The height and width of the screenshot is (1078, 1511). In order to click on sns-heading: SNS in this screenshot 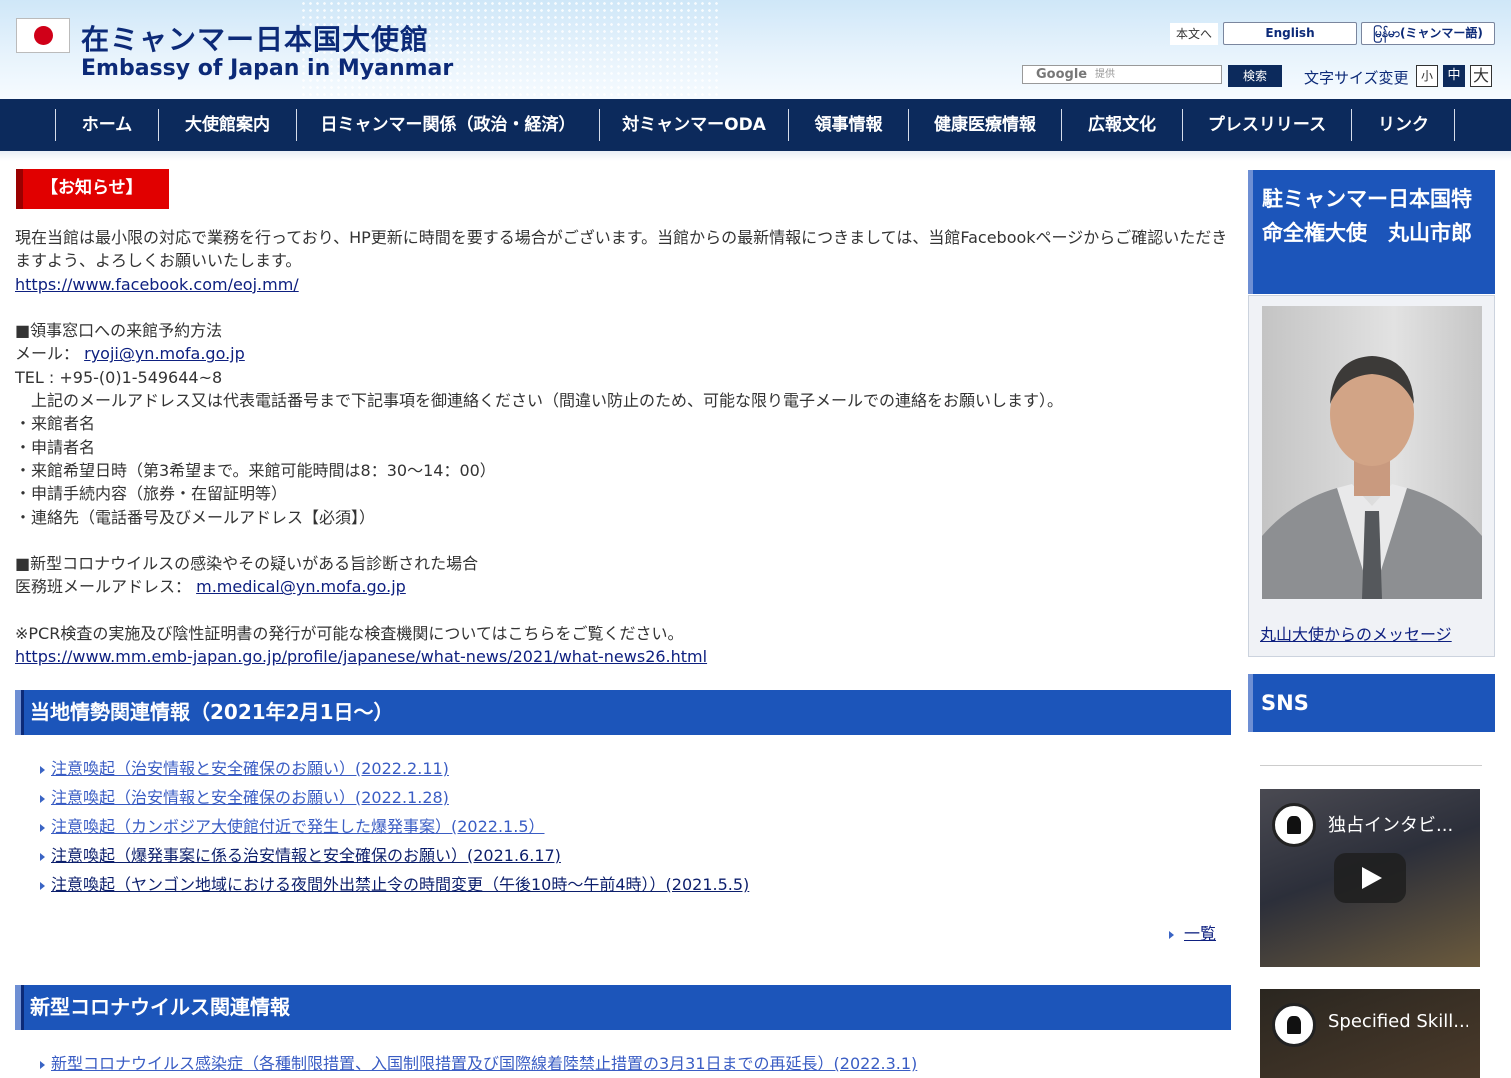, I will do `click(1285, 703)`.